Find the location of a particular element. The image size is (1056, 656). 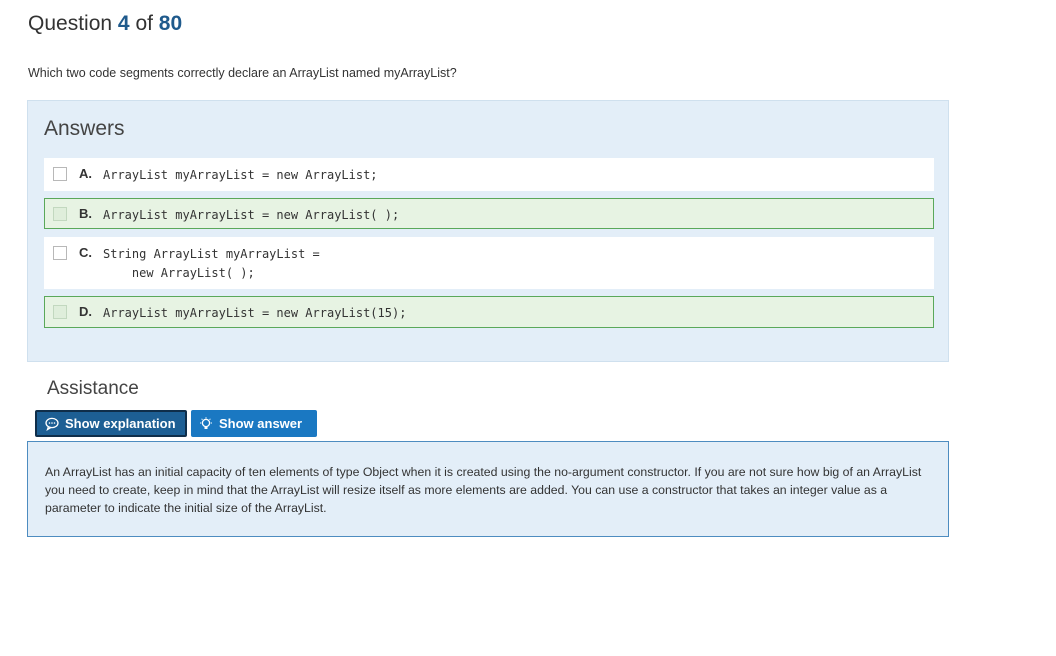

option-code: ArrayList myArrayList = new ArrayList; is located at coordinates (240, 175).